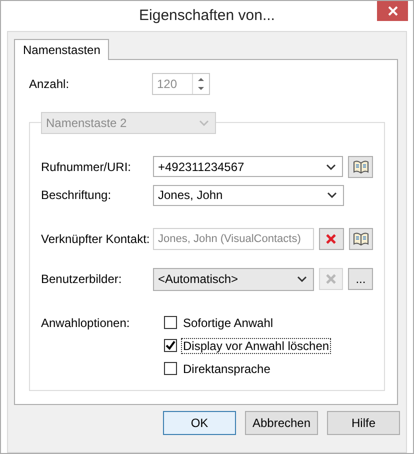 This screenshot has height=454, width=414. I want to click on field-label: Verknüpfter Kontakt:, so click(96, 239).